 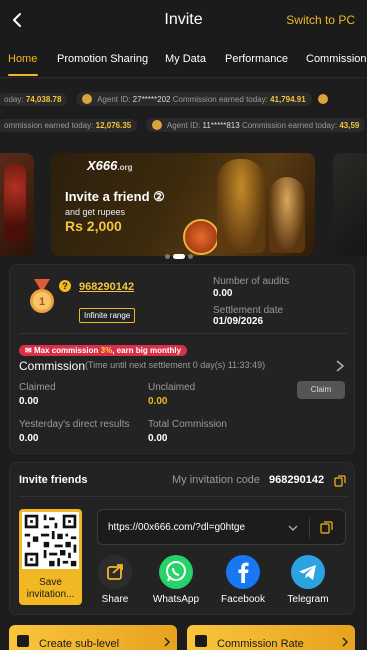 I want to click on brand-logo: X666.org, so click(x=109, y=165).